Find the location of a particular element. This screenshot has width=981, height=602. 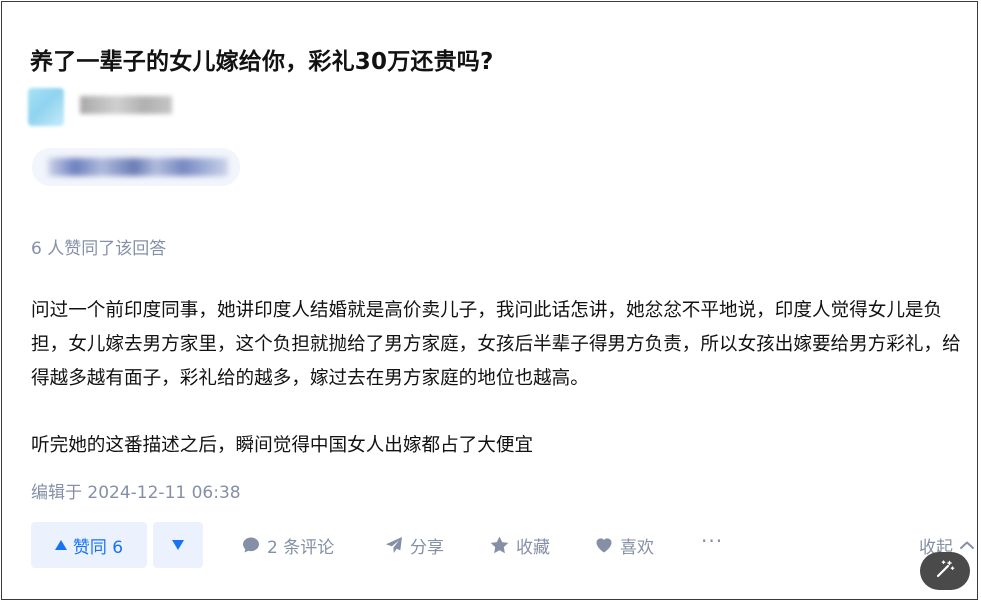

author-badge-redacted is located at coordinates (136, 167).